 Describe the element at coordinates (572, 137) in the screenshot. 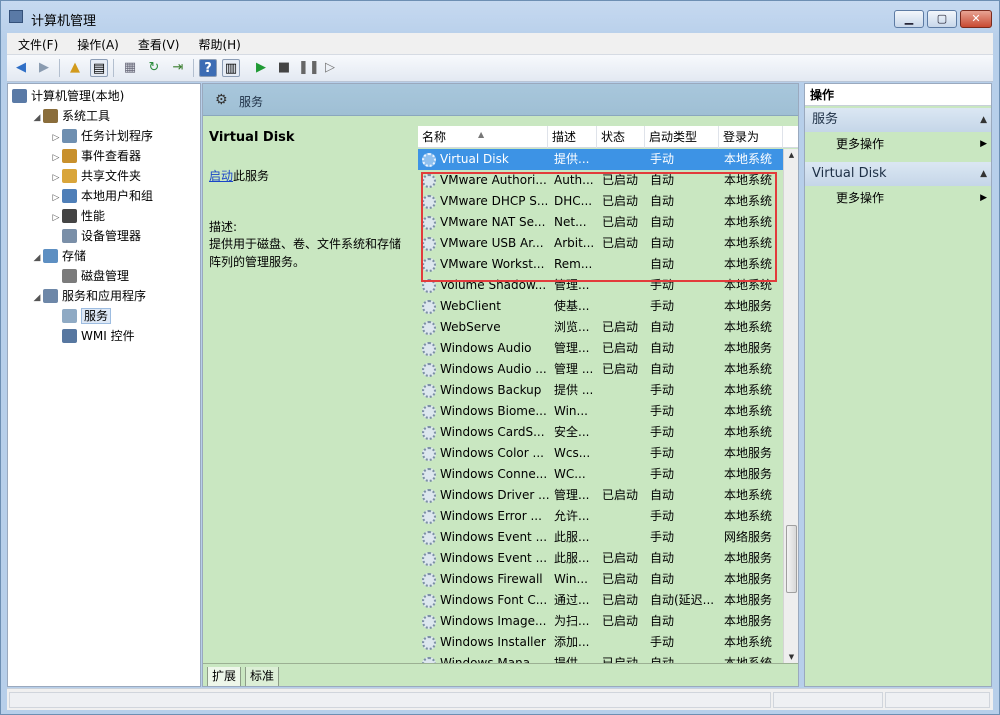

I see `column-header-description: 描述` at that location.